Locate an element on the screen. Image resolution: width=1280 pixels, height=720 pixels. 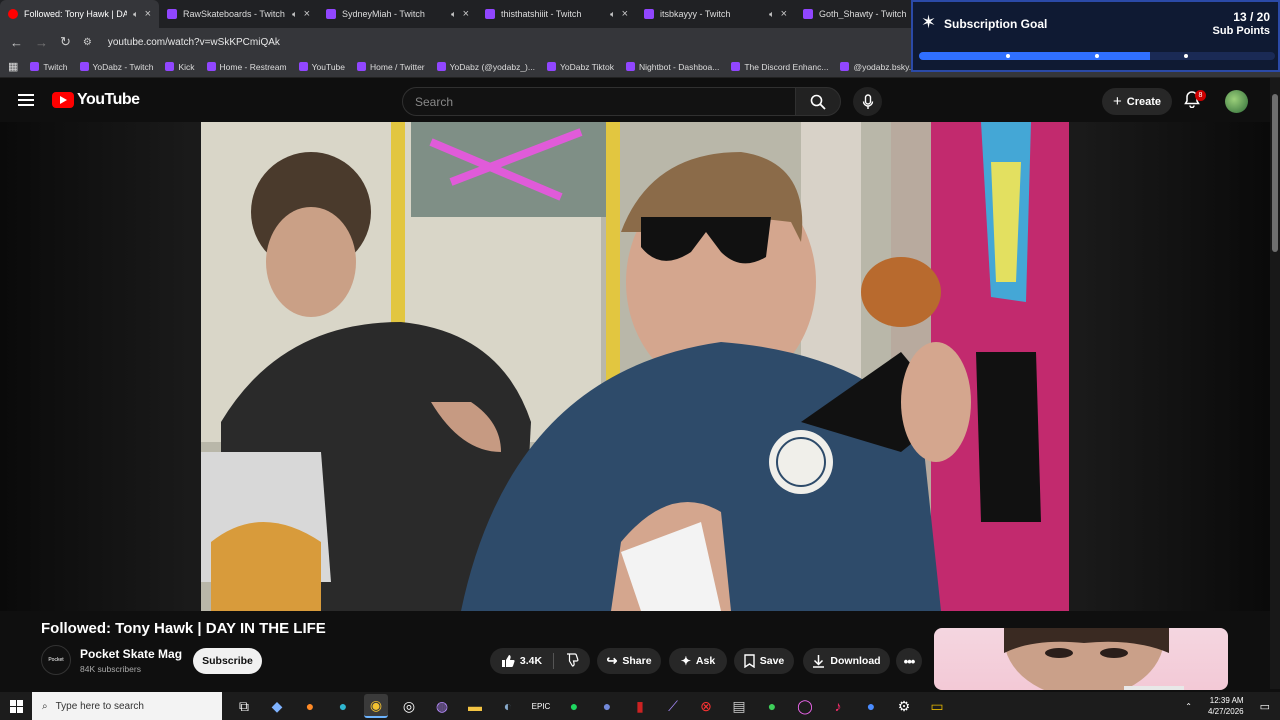
back-icon: ← is located at coordinates (16, 42).